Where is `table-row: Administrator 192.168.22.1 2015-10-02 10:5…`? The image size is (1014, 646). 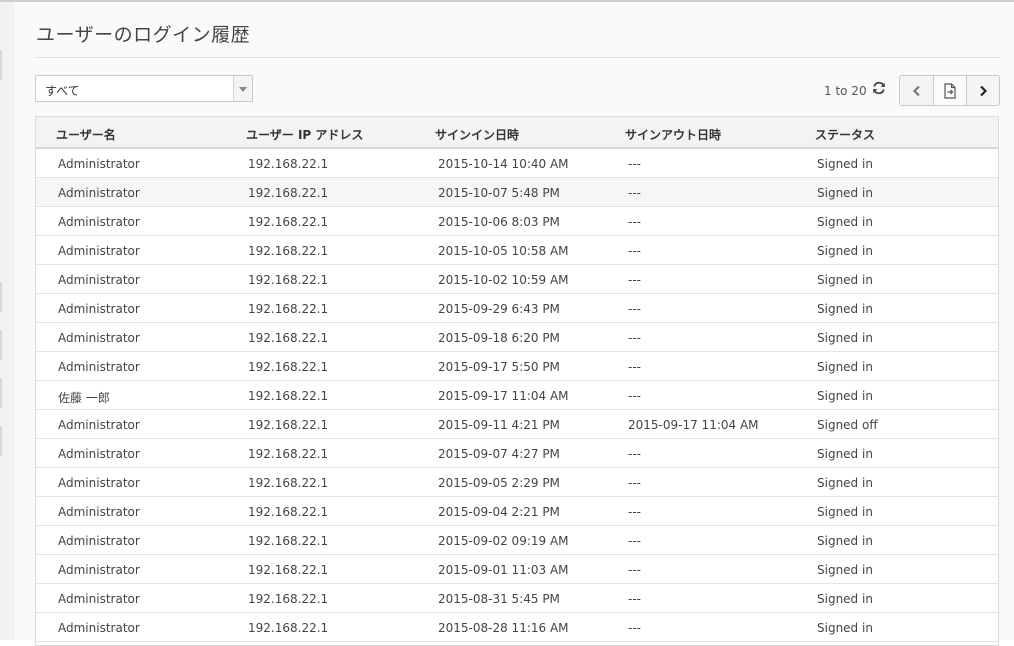
table-row: Administrator 192.168.22.1 2015-10-02 10:5… is located at coordinates (517, 279).